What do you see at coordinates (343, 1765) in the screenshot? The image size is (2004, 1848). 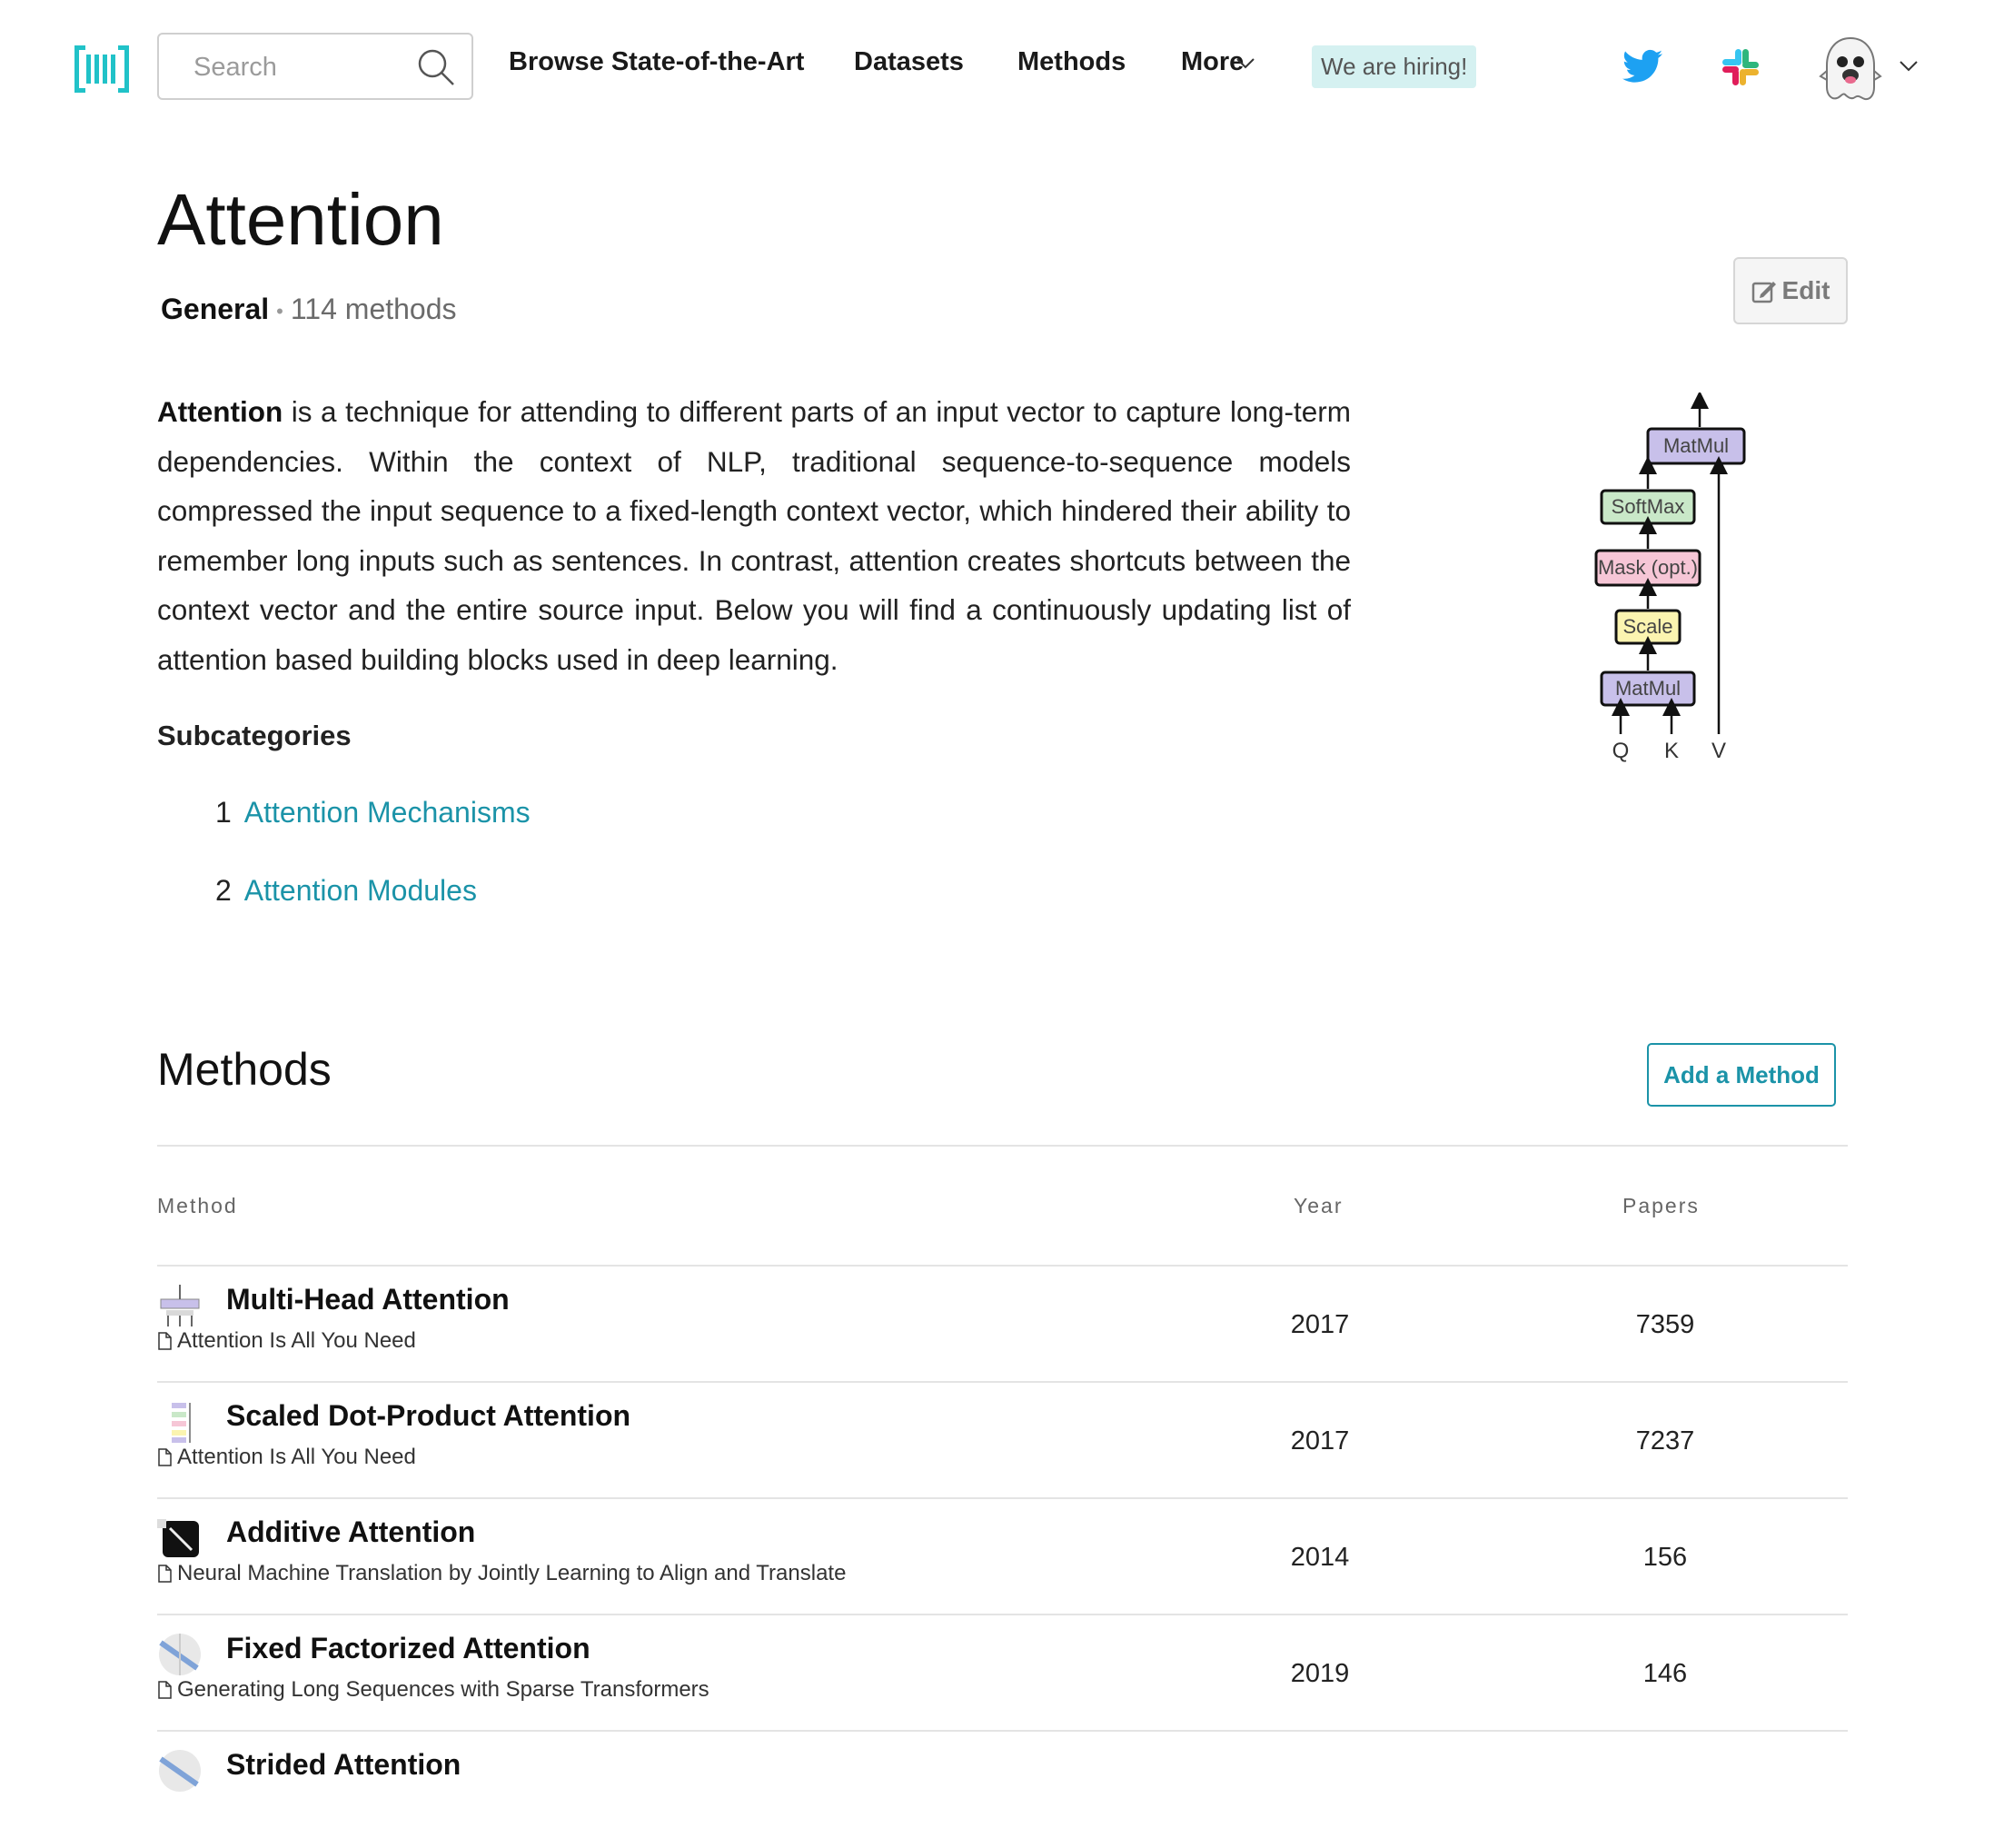 I see `method-name-link: Strided Attention` at bounding box center [343, 1765].